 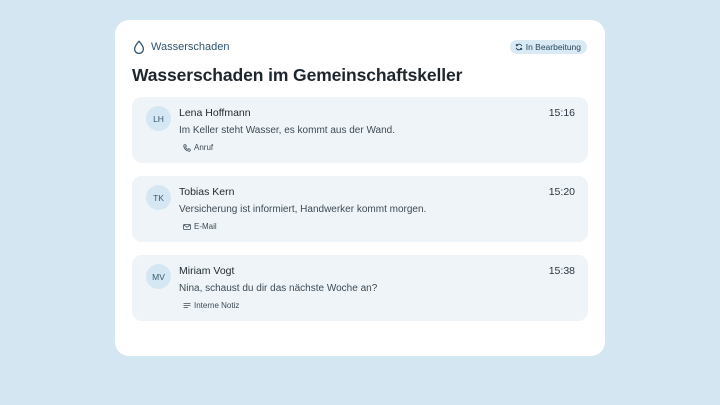 I want to click on page-title: Wasserschaden im Gemeinschaftskeller, so click(x=297, y=75).